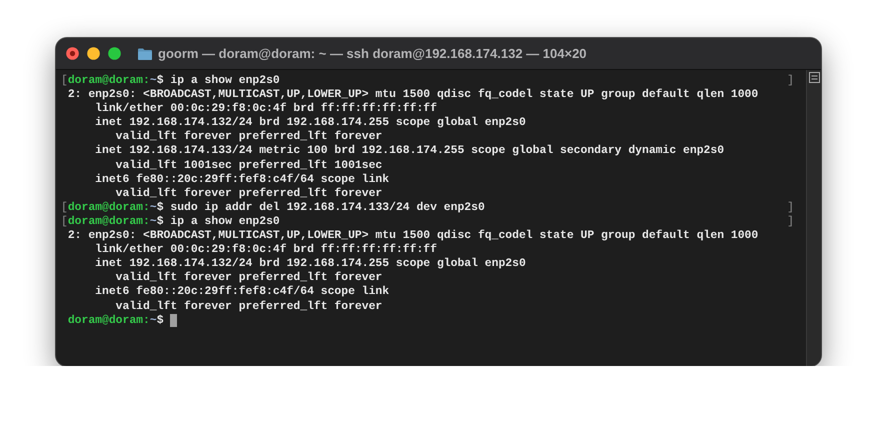  Describe the element at coordinates (72, 53) in the screenshot. I see `close-icon` at that location.